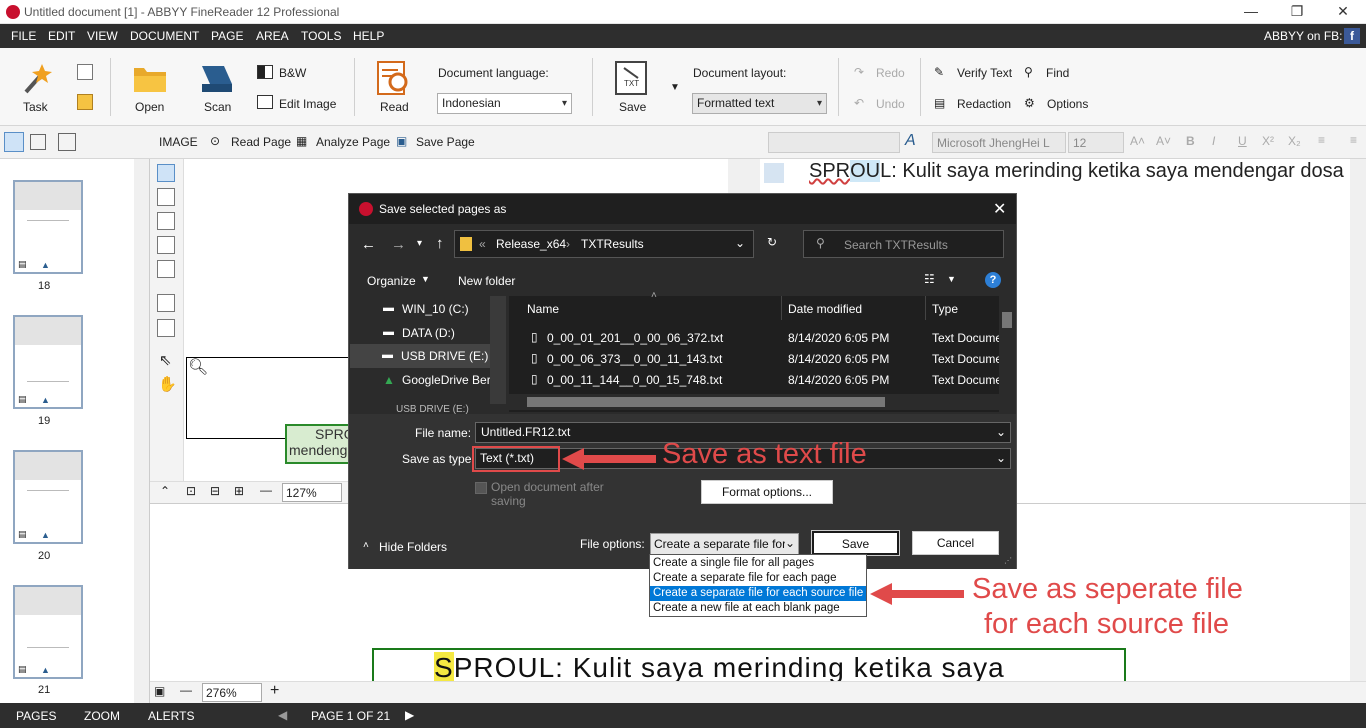 This screenshot has width=1366, height=728. What do you see at coordinates (1190, 141) in the screenshot?
I see `bold-icon: B` at bounding box center [1190, 141].